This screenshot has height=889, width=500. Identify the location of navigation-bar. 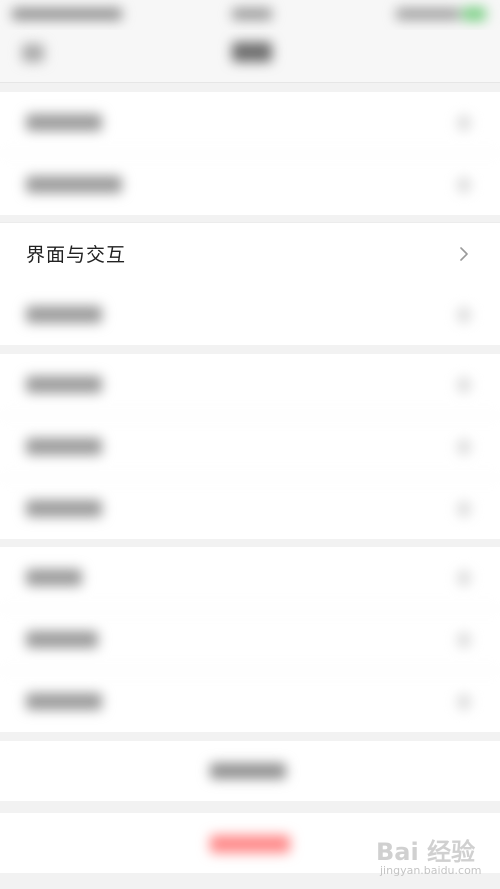
(250, 56).